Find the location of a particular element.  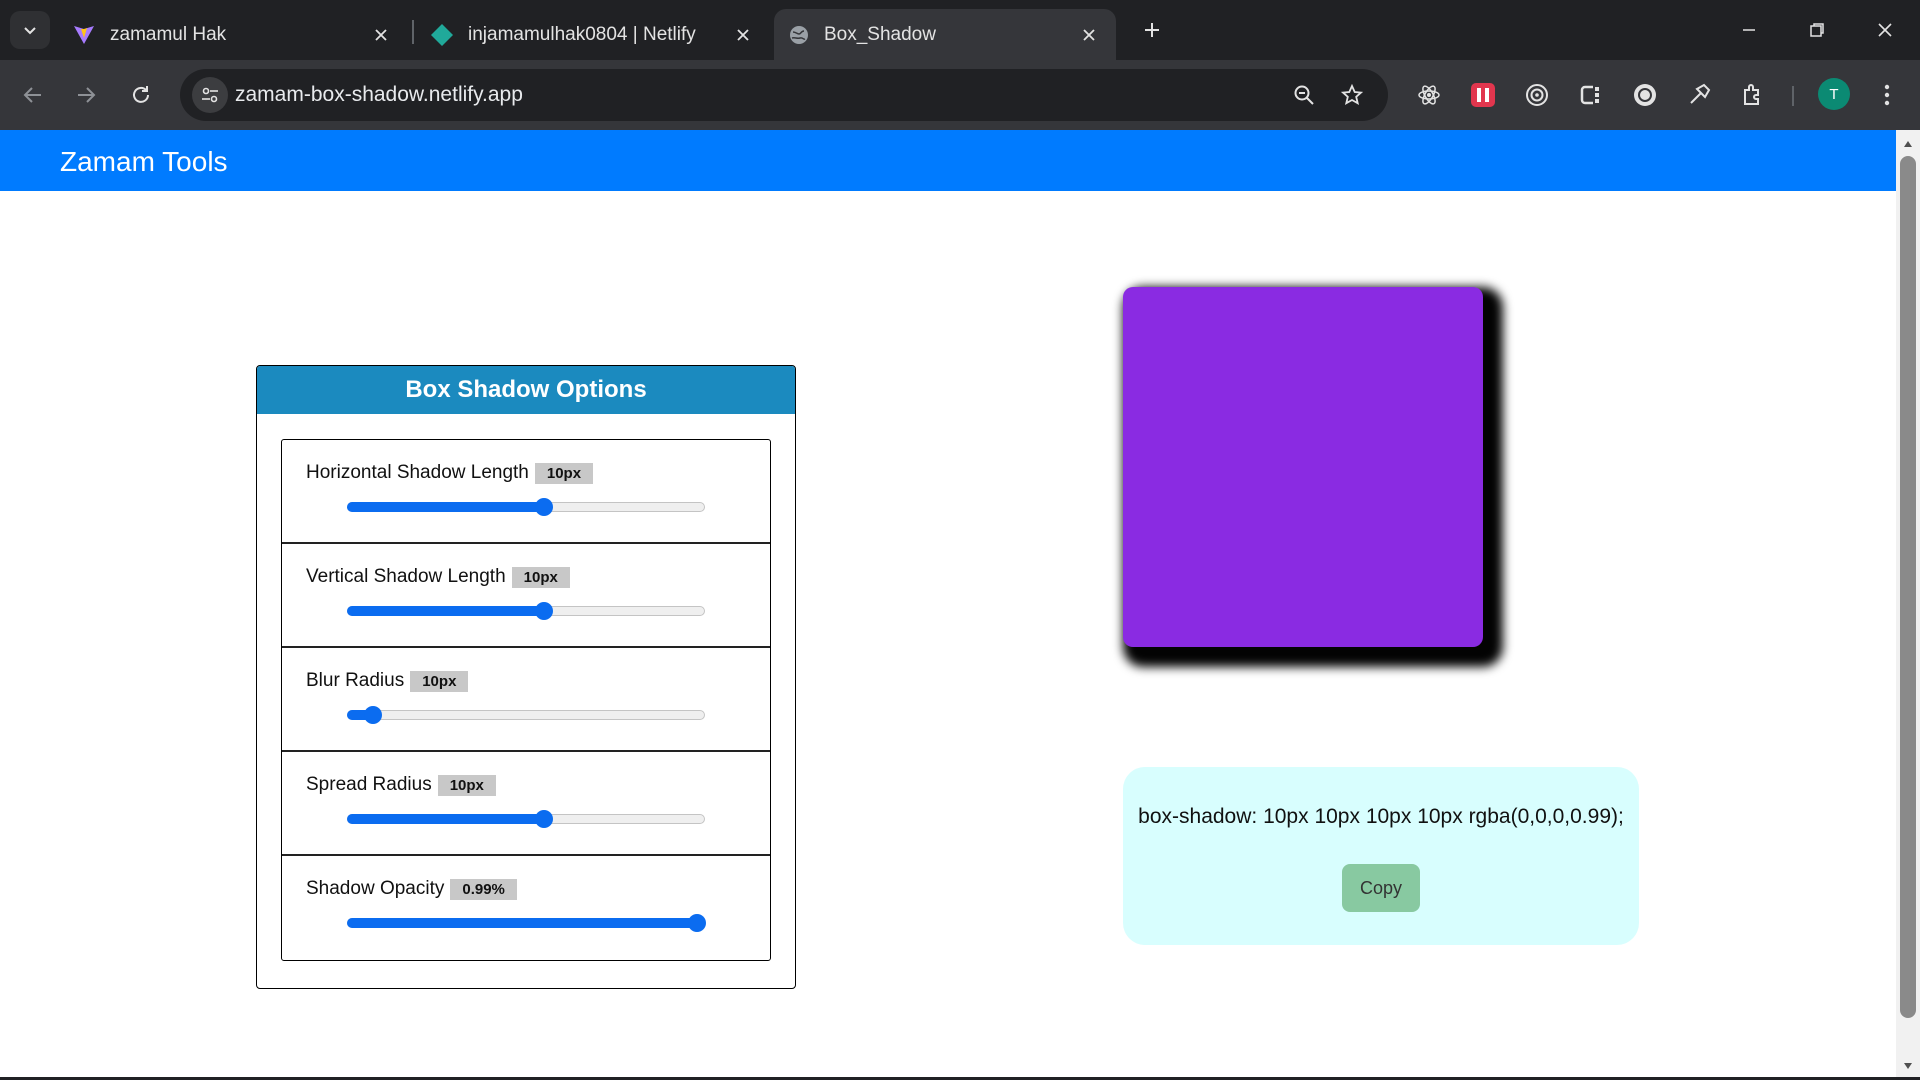

target-extension is located at coordinates (1537, 95).